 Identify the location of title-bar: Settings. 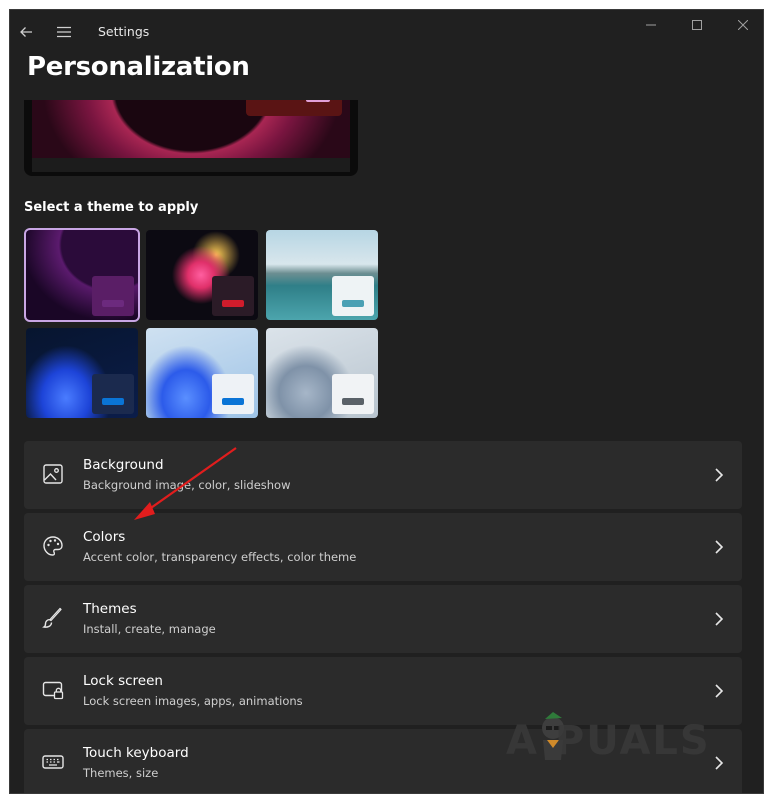
(386, 31).